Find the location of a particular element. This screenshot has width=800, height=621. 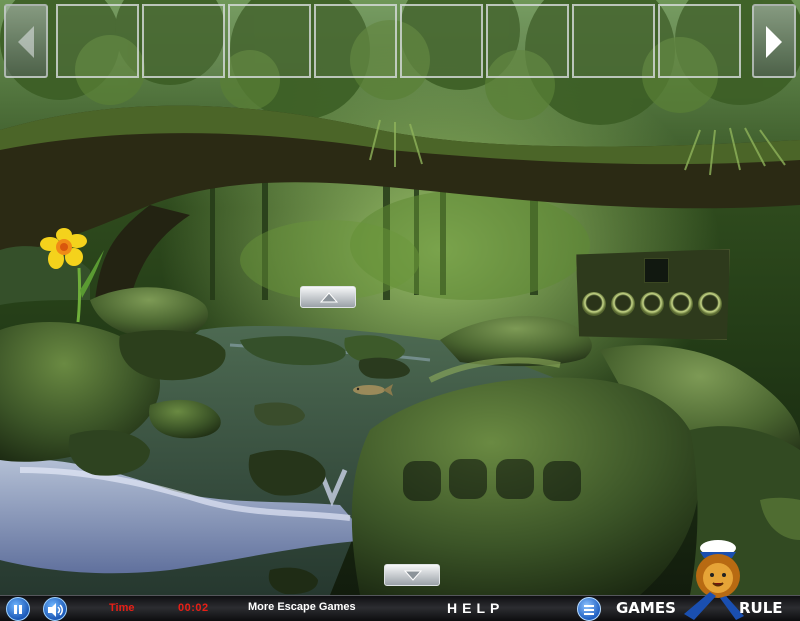

time-label: Time is located at coordinates (122, 608).